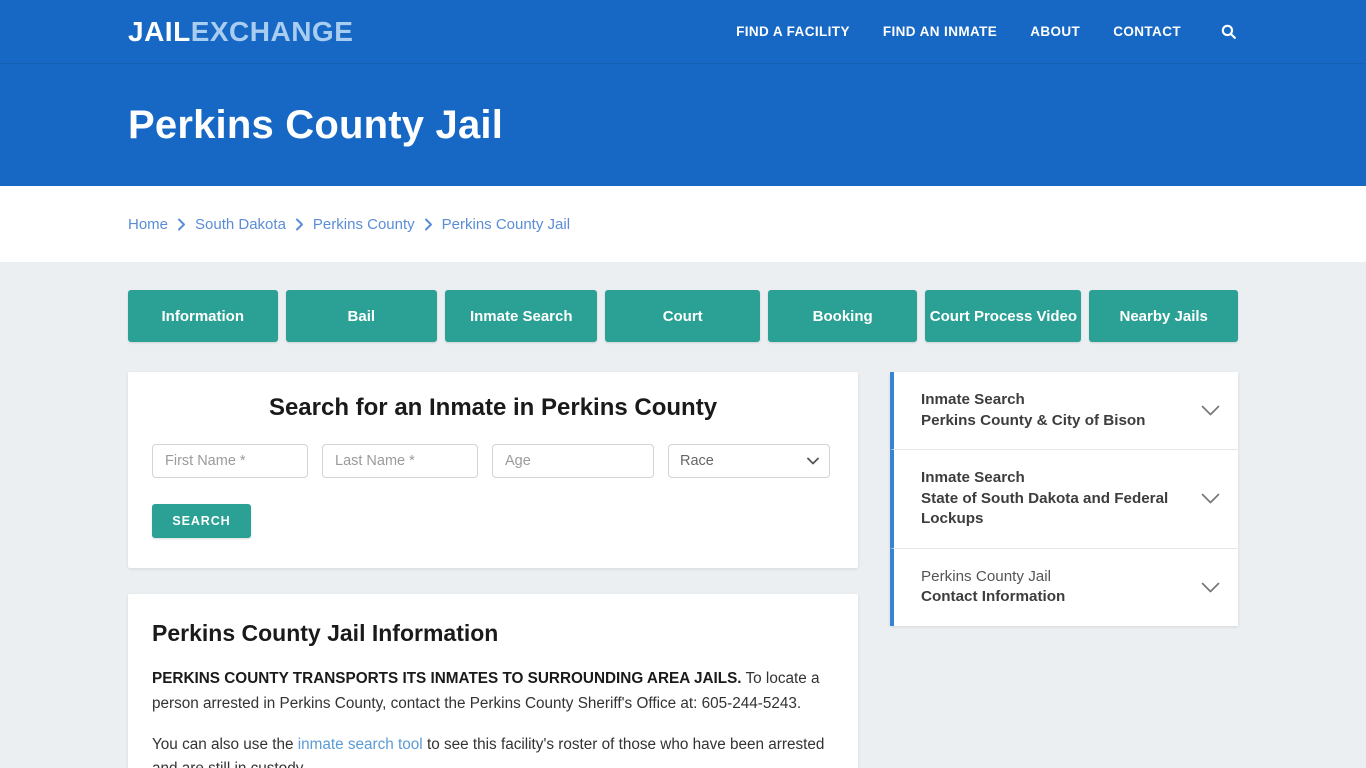 This screenshot has width=1366, height=768. What do you see at coordinates (361, 316) in the screenshot?
I see `tab-bail: Bail` at bounding box center [361, 316].